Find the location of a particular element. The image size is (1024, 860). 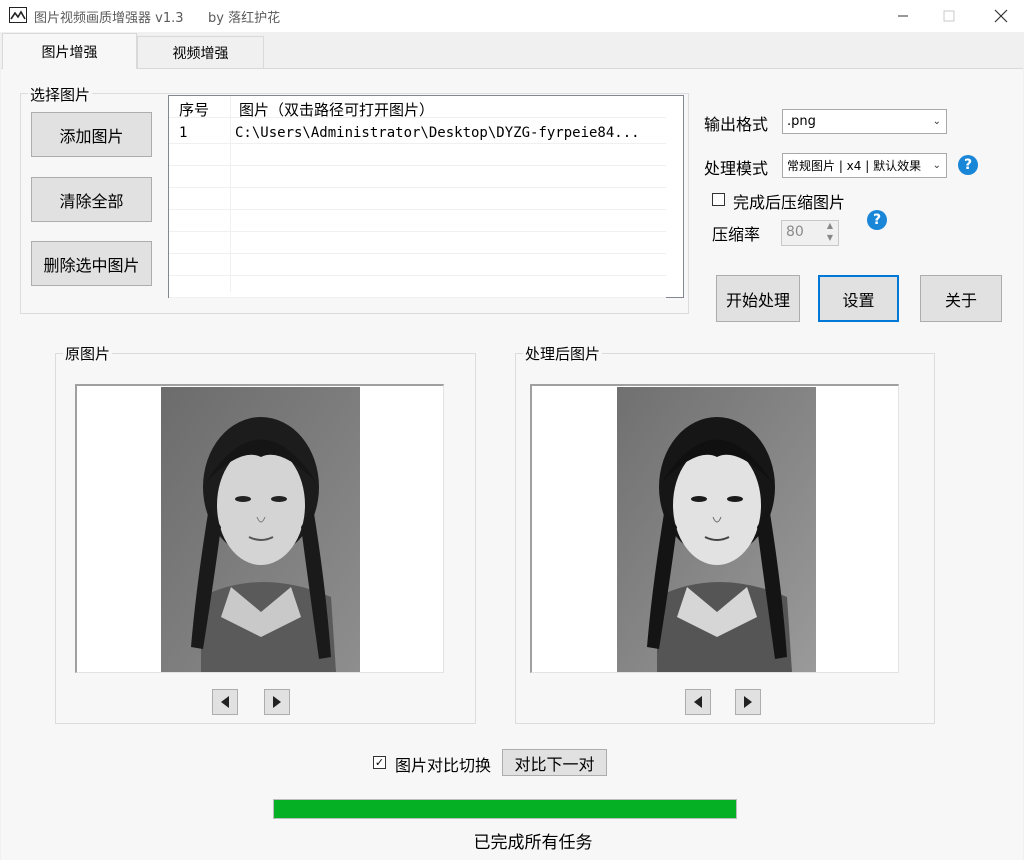

mode-select: 常规图片 | x4 | 默认效果 ⌄ is located at coordinates (864, 165).